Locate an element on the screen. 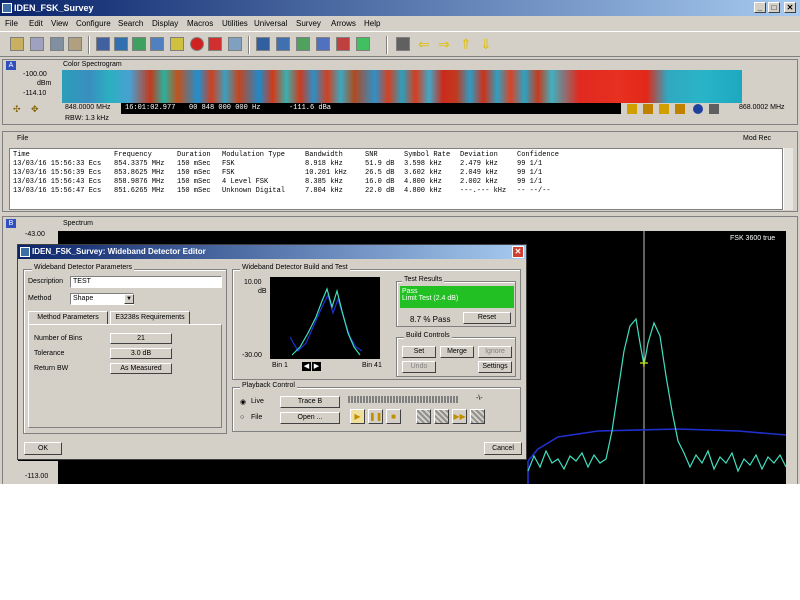 The image size is (800, 600). arrow-up-icon: ⇑ is located at coordinates (467, 44).